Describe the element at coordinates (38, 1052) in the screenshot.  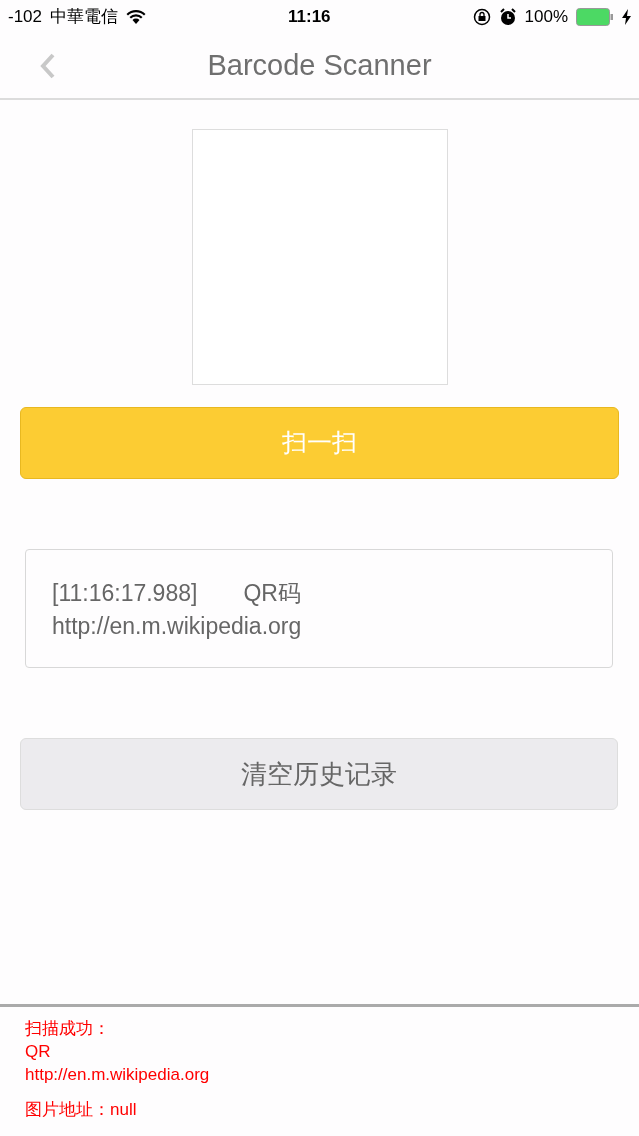
I see `log-line: QR` at that location.